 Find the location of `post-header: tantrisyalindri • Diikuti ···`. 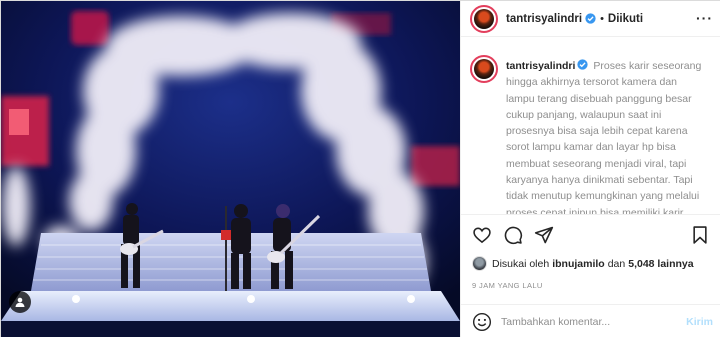

post-header: tantrisyalindri • Diikuti ··· is located at coordinates (590, 19).